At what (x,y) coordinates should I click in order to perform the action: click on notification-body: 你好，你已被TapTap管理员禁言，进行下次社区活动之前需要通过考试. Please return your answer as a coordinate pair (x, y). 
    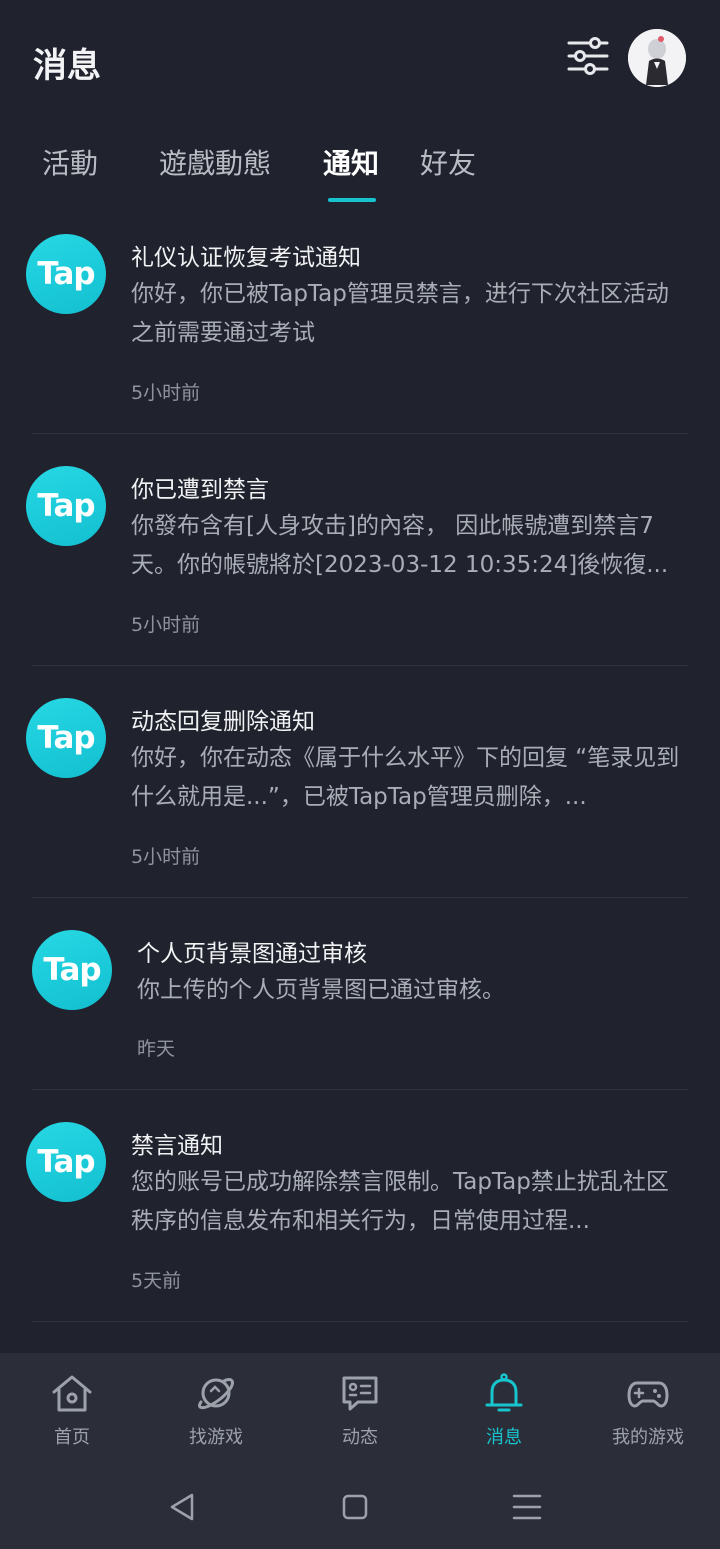
    Looking at the image, I should click on (400, 313).